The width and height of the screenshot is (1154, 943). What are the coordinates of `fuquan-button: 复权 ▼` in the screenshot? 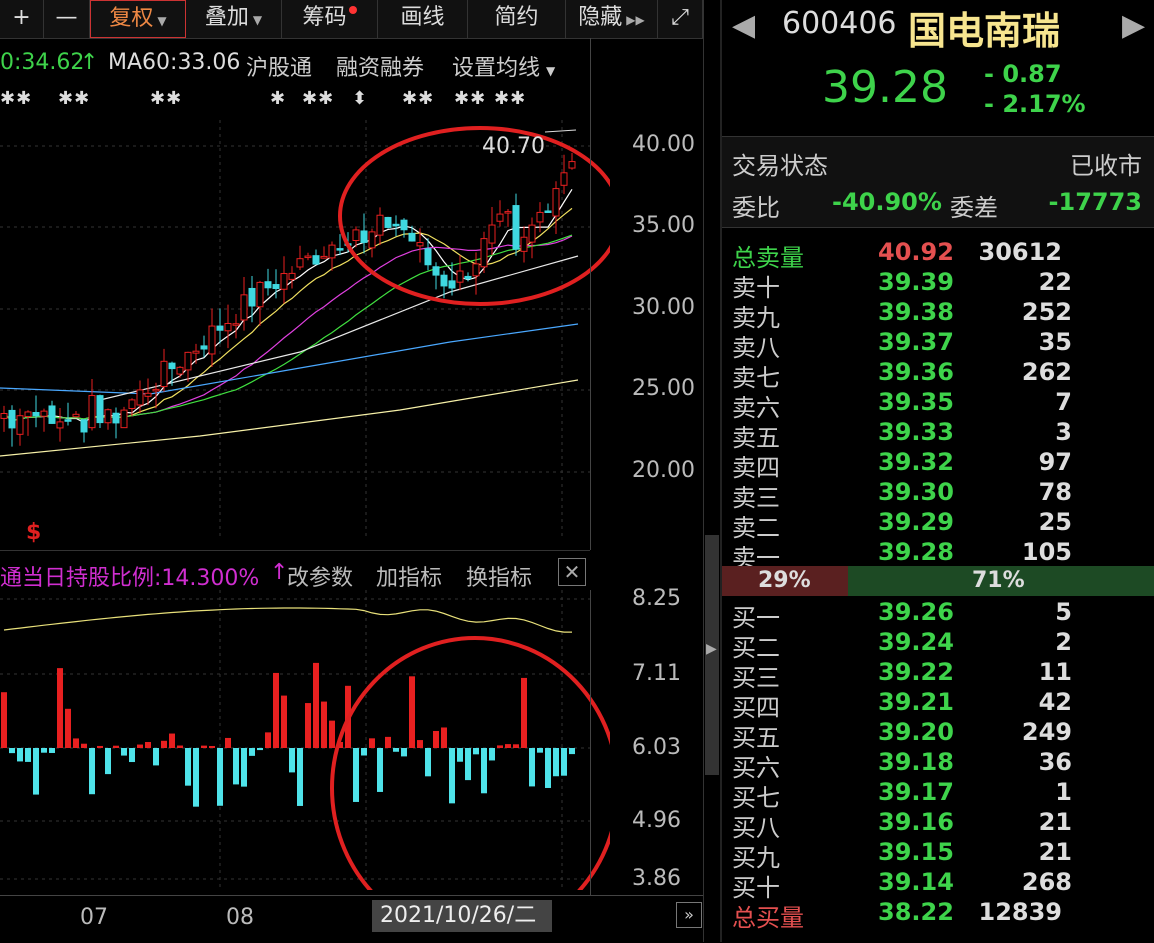 It's located at (138, 19).